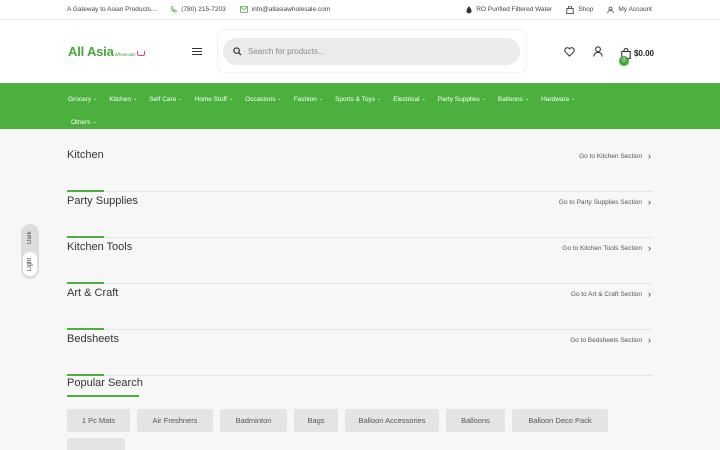 The image size is (720, 450). I want to click on nav-item-balloons: Balloons ⌄, so click(513, 99).